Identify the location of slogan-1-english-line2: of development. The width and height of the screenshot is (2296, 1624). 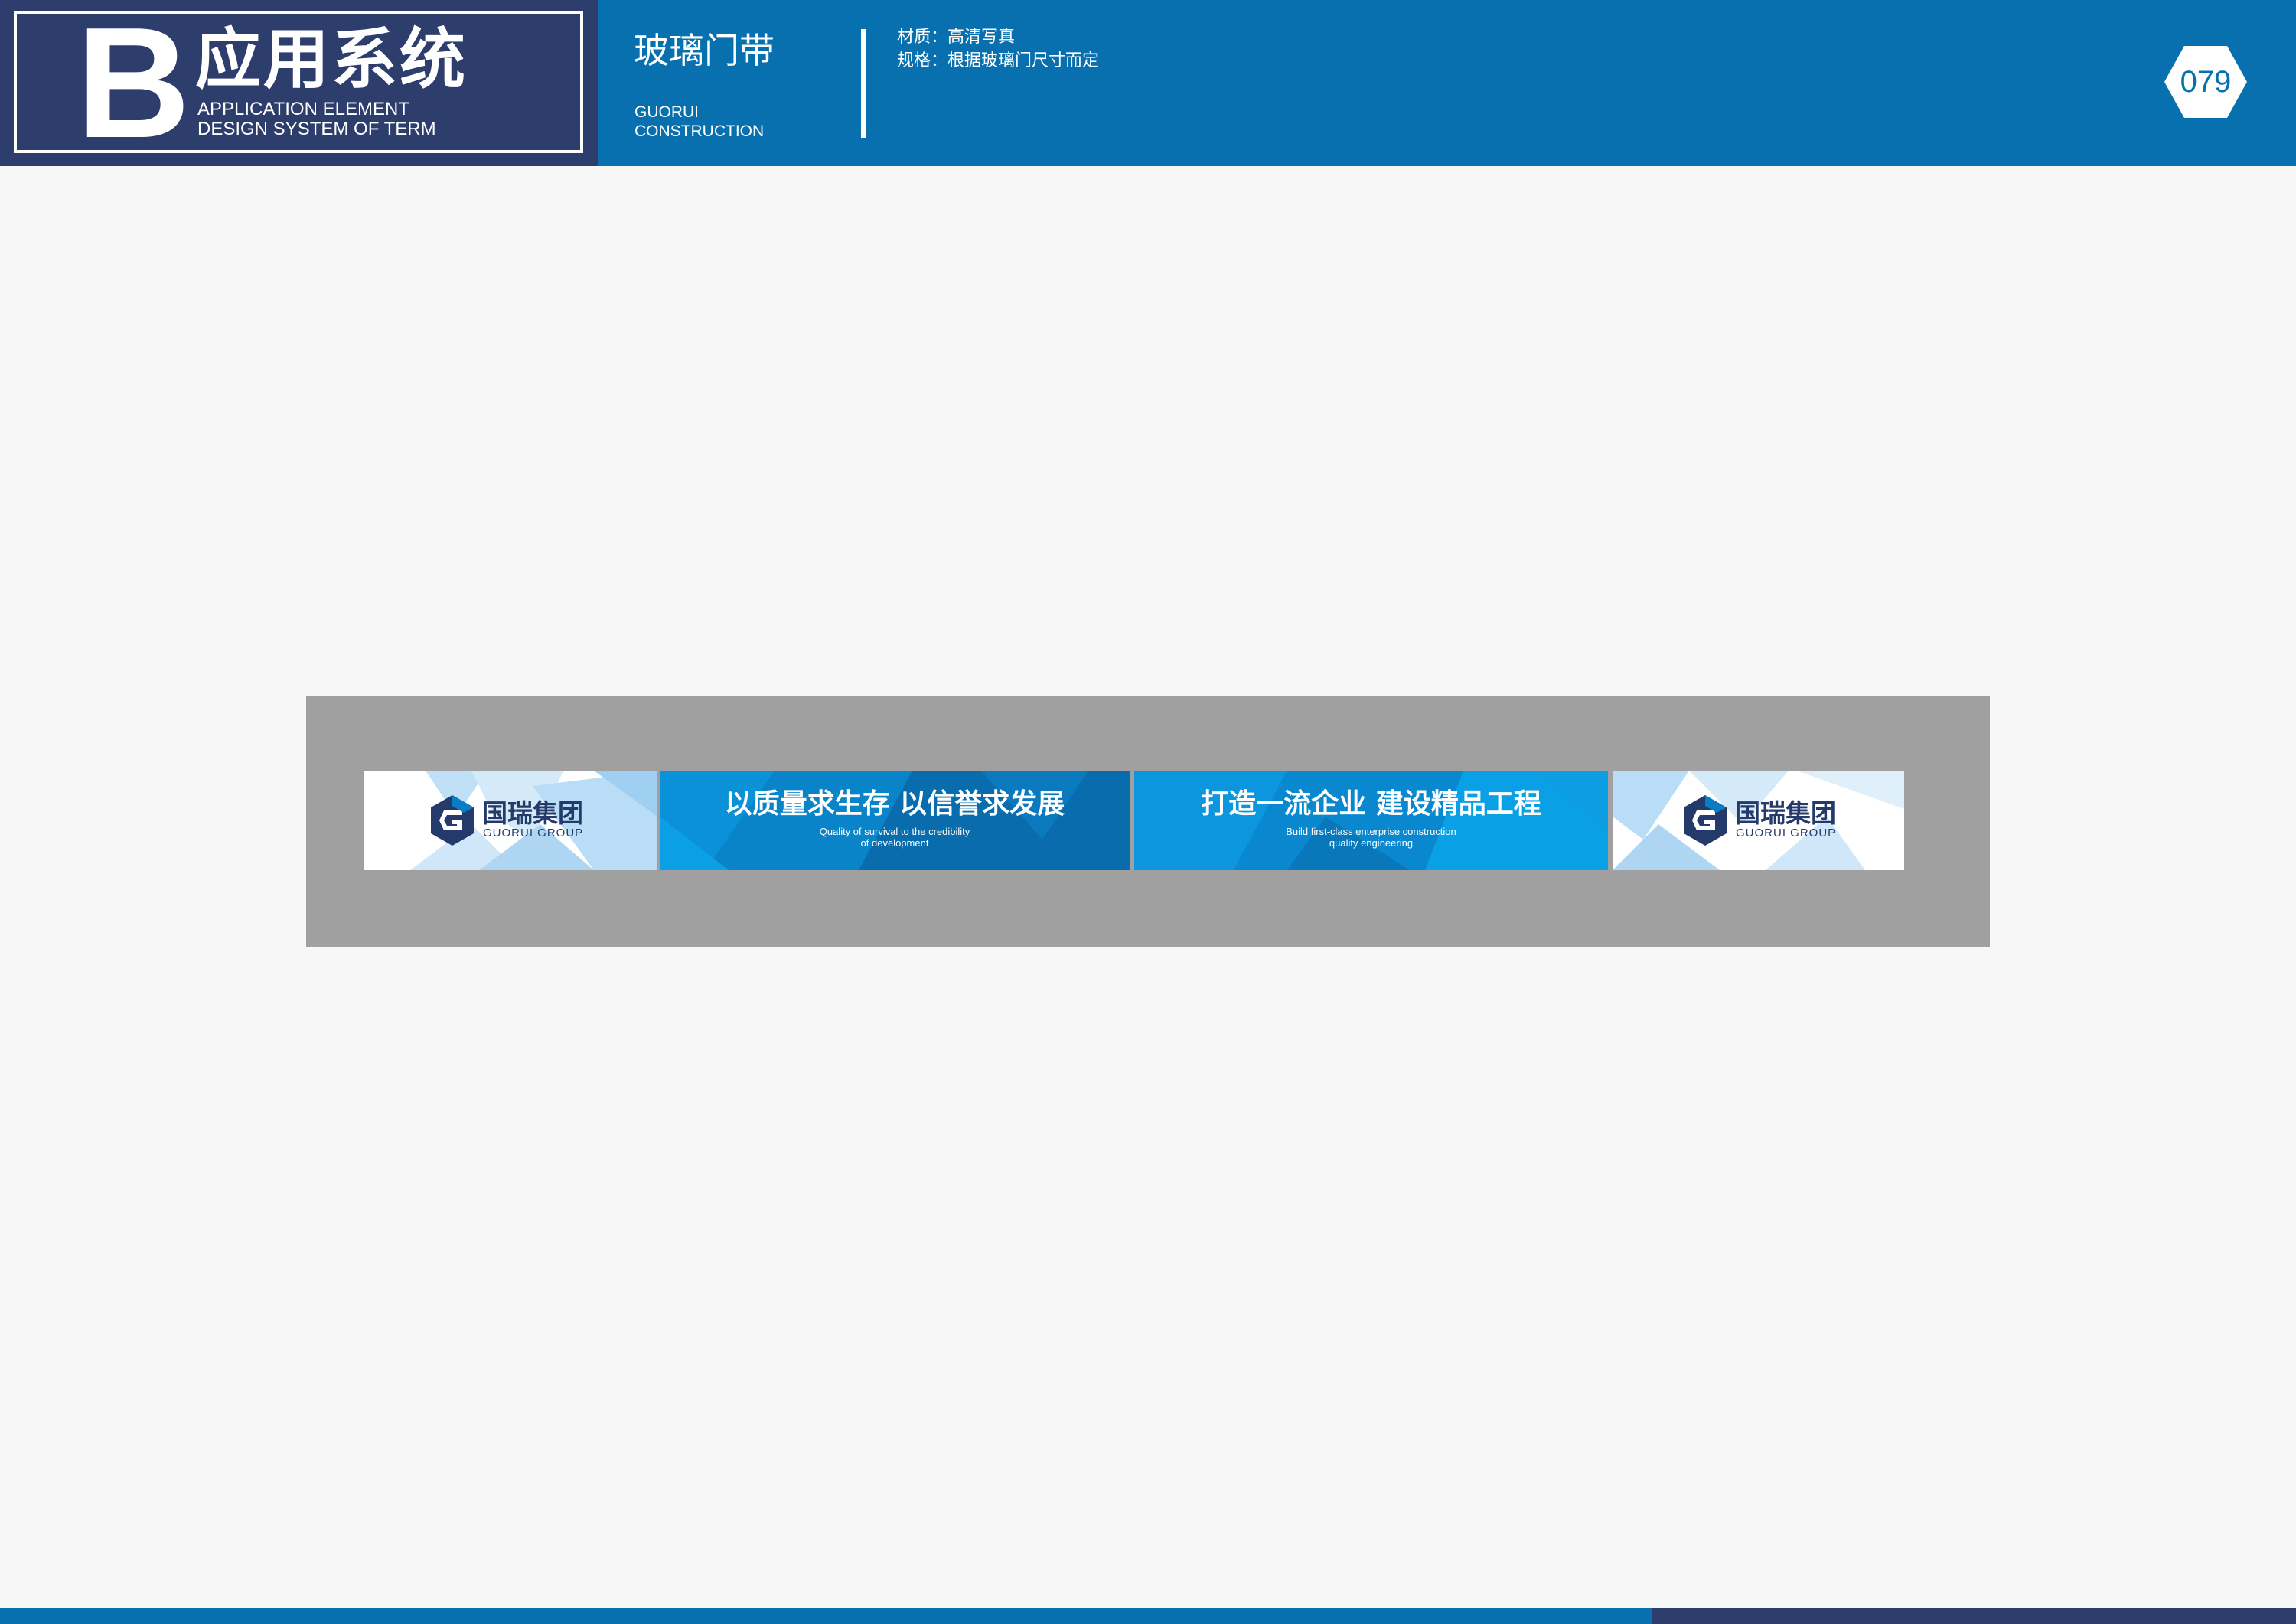
(894, 843).